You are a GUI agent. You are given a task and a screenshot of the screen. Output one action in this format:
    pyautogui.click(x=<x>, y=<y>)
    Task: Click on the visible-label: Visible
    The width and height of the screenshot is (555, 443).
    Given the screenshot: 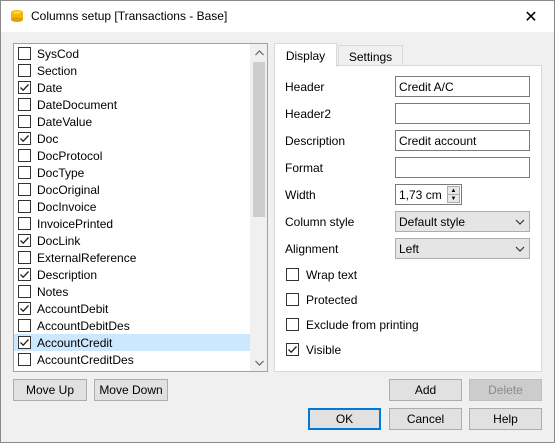 What is the action you would take?
    pyautogui.click(x=324, y=349)
    